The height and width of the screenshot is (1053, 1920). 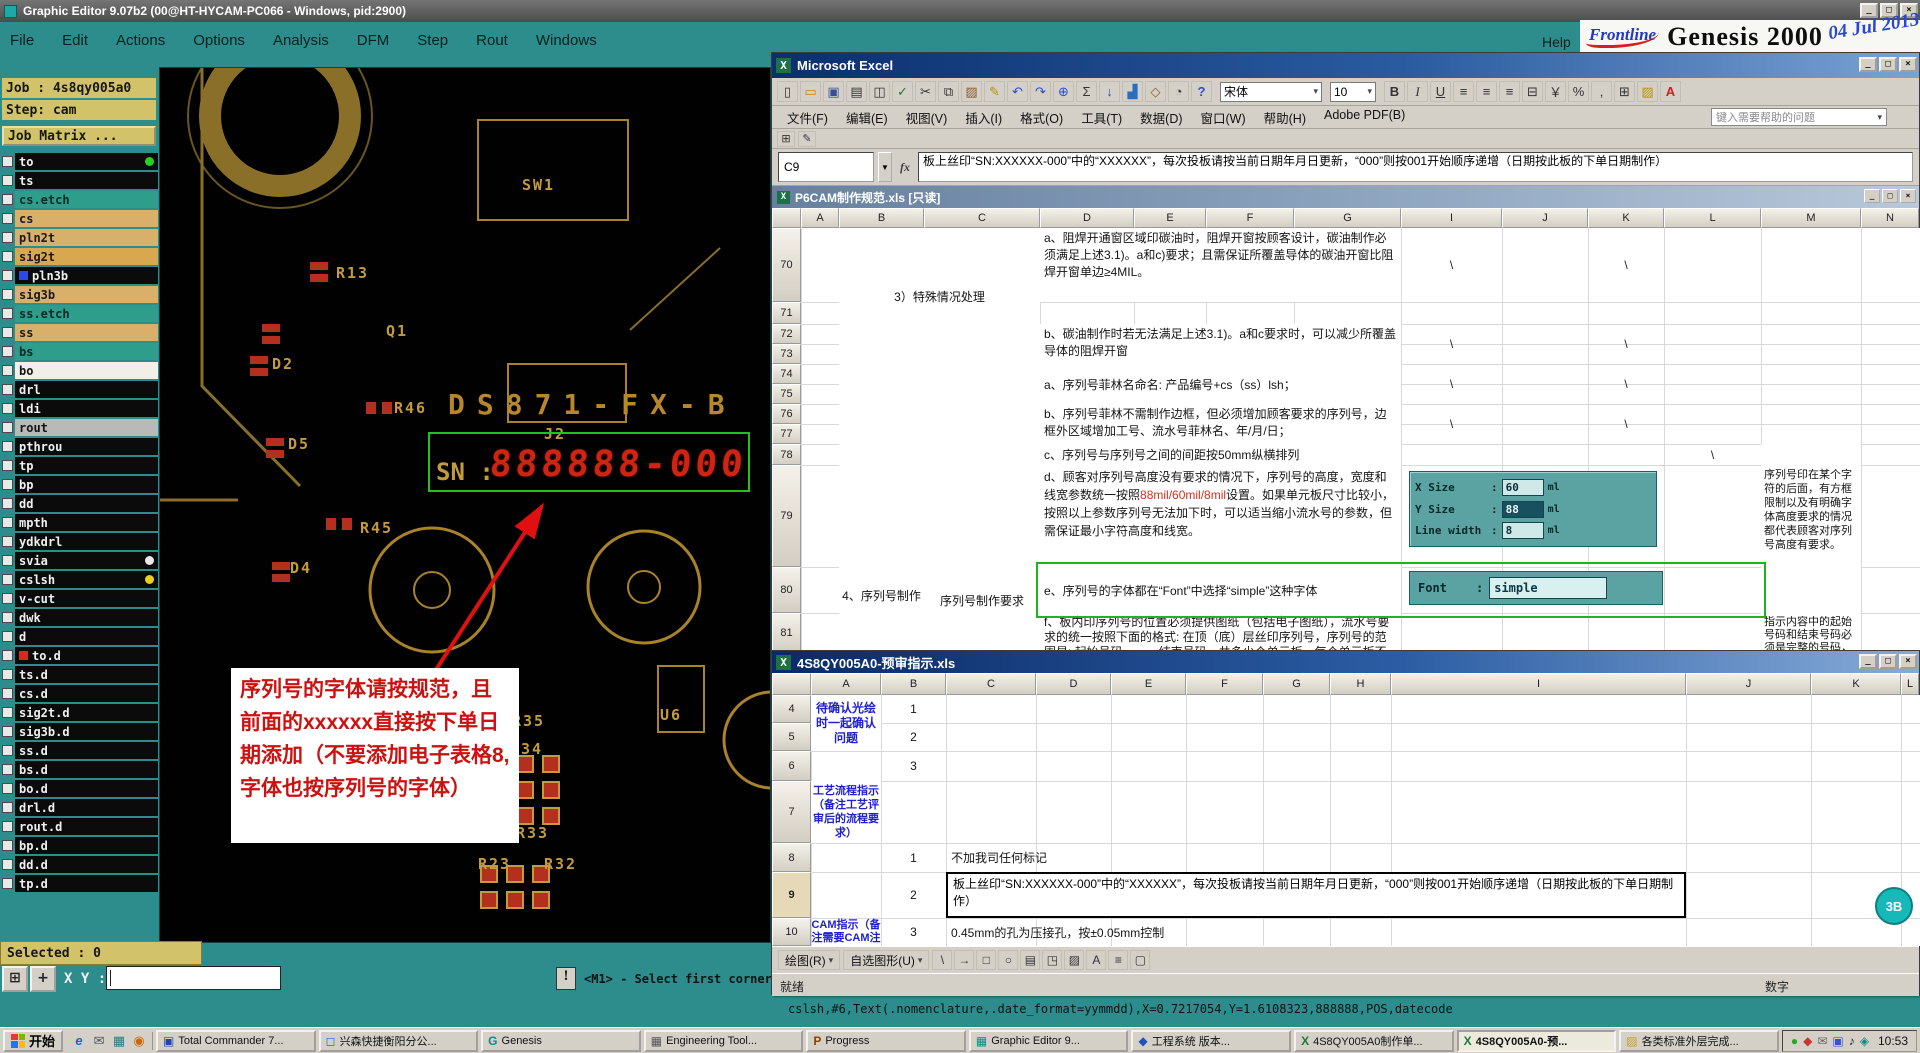 What do you see at coordinates (80, 769) in the screenshot?
I see `layer-row: bs.d` at bounding box center [80, 769].